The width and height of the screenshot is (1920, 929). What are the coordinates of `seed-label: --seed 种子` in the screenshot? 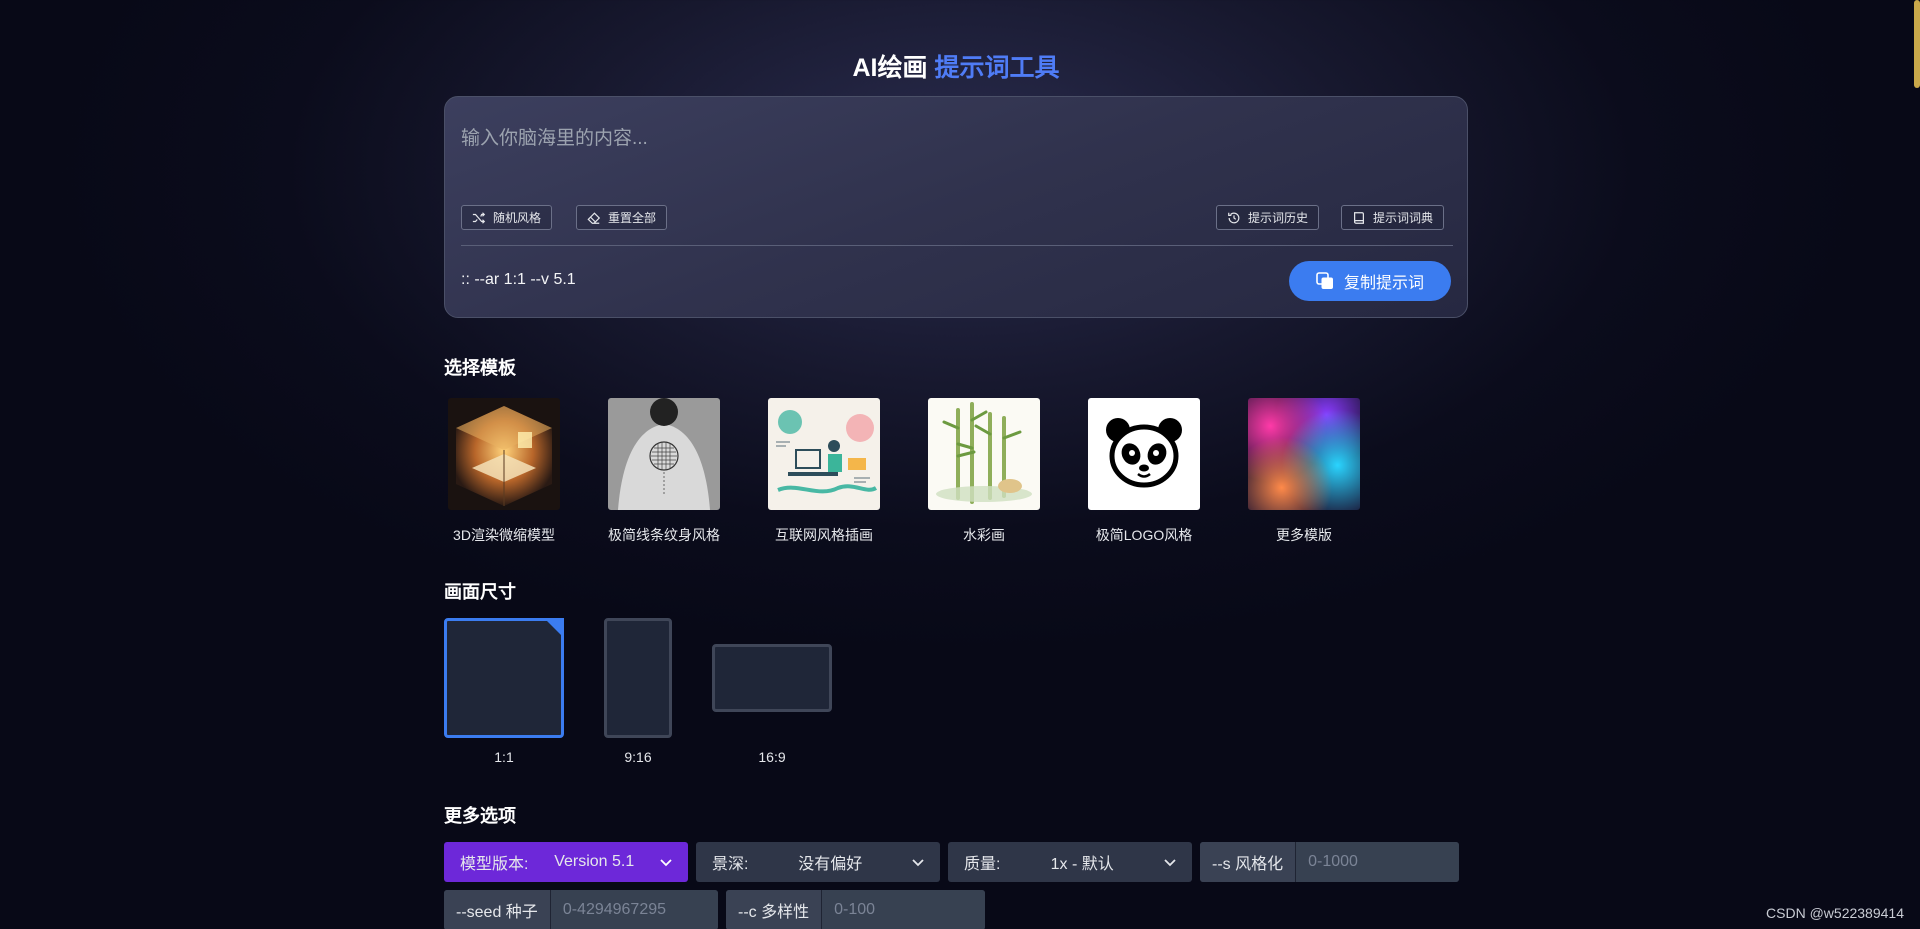 It's located at (497, 909).